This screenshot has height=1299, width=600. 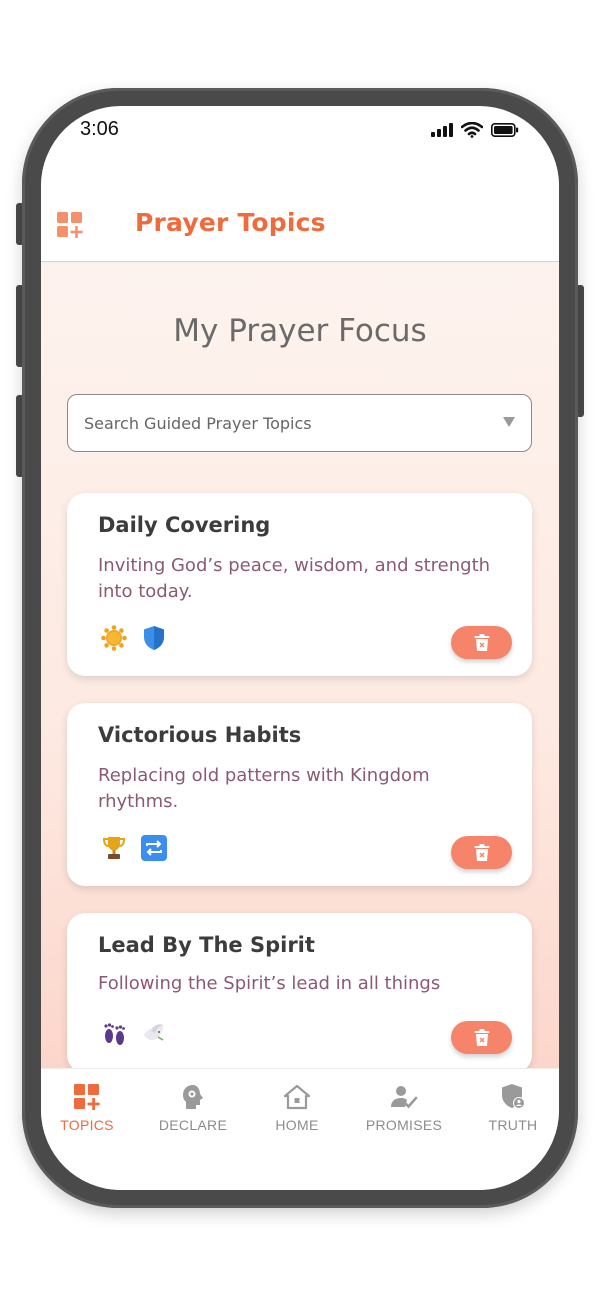 I want to click on header-title: Prayer Topics, so click(x=230, y=222).